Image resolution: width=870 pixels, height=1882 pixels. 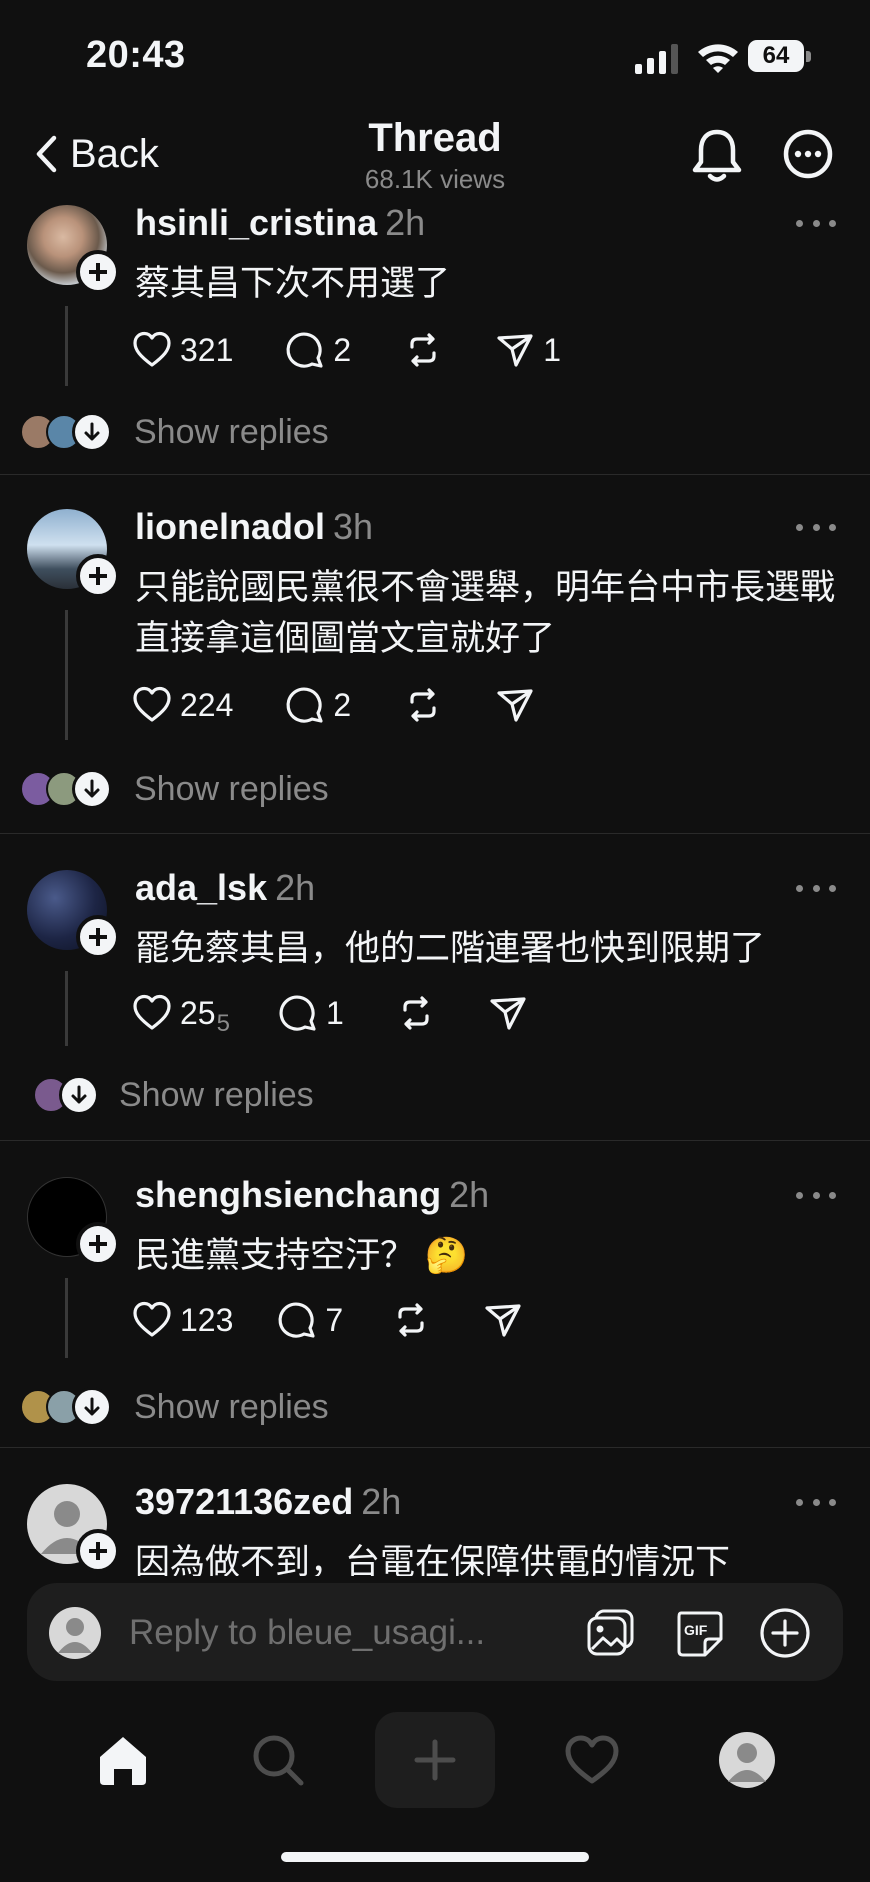 I want to click on plus-icon, so click(x=435, y=1760).